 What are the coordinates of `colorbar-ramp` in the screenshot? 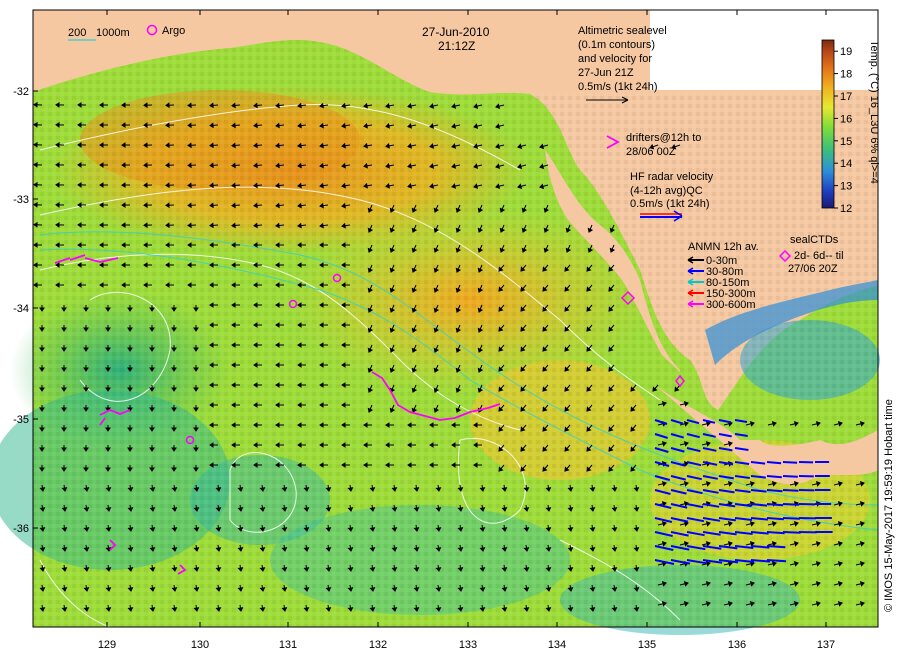 It's located at (828, 124).